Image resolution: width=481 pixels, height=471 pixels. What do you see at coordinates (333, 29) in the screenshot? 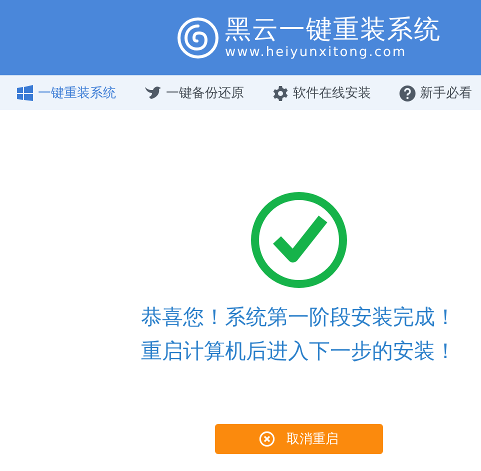
I see `app-title: 黑云一键重装系统` at bounding box center [333, 29].